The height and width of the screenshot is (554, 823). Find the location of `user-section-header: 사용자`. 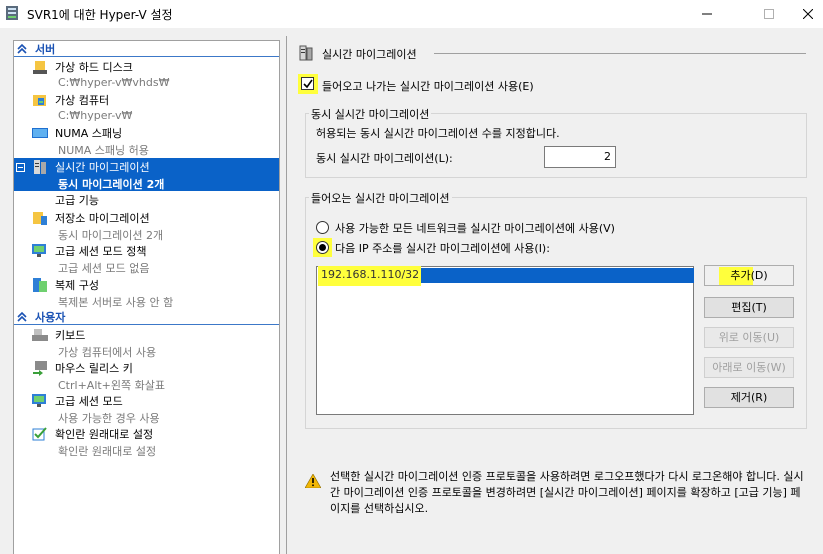

user-section-header: 사용자 is located at coordinates (146, 317).